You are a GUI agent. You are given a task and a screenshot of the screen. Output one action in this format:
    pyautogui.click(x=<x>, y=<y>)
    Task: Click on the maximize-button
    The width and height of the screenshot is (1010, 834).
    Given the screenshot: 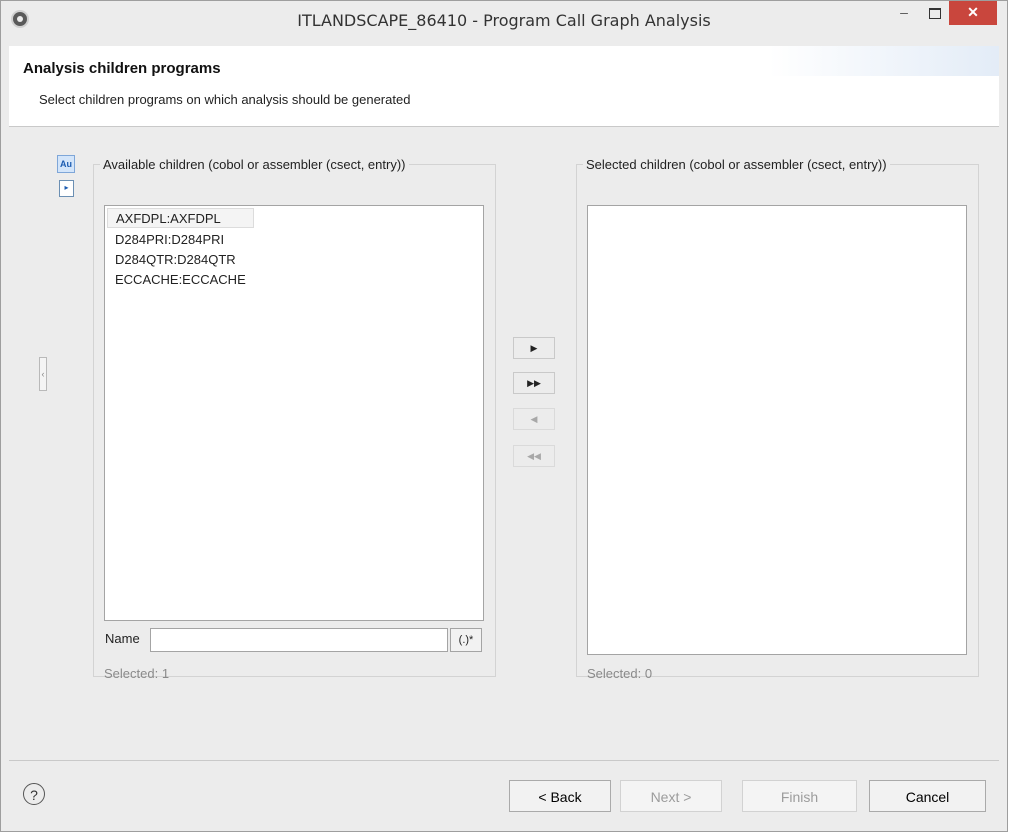 What is the action you would take?
    pyautogui.click(x=935, y=13)
    